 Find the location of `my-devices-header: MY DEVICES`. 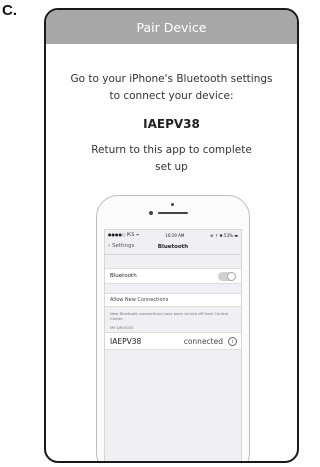

my-devices-header: MY DEVICES is located at coordinates (122, 327).